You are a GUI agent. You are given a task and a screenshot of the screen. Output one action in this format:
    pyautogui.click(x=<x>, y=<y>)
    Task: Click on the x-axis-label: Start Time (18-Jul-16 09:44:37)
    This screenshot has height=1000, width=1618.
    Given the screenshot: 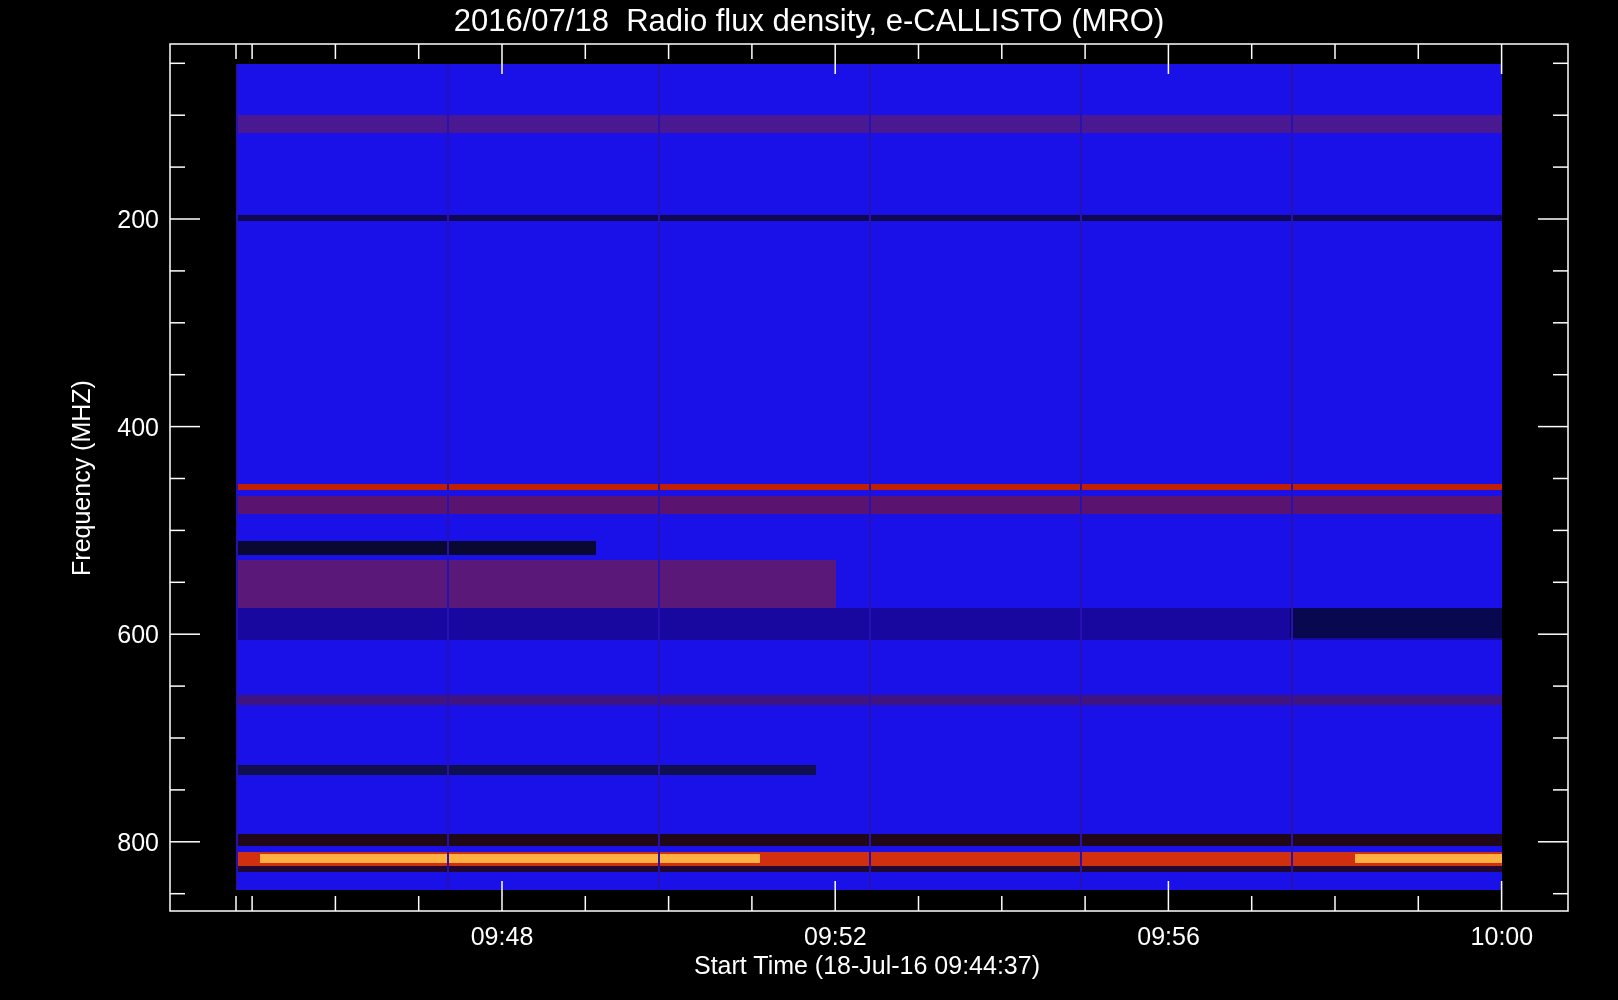 What is the action you would take?
    pyautogui.click(x=867, y=965)
    